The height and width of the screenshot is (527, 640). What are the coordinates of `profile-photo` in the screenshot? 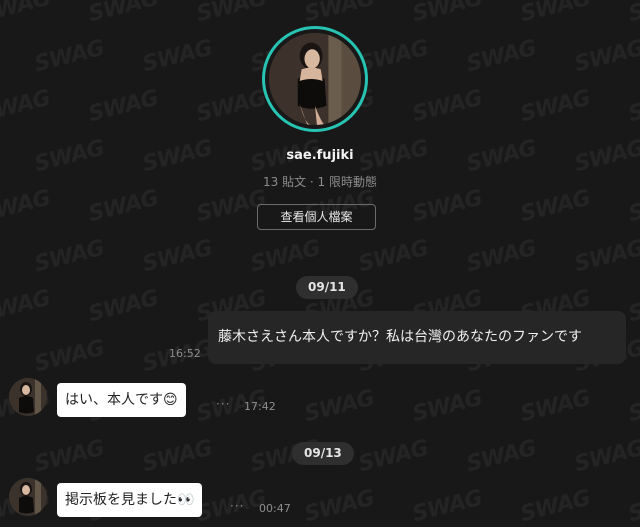 It's located at (315, 79).